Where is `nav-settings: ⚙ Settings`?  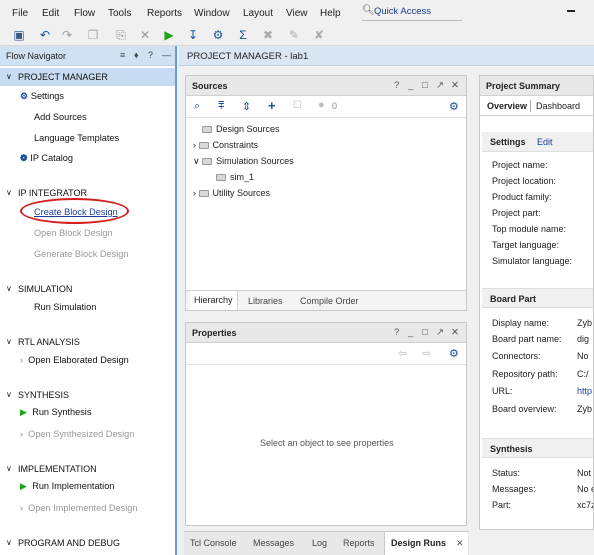
nav-settings: ⚙ Settings is located at coordinates (42, 96).